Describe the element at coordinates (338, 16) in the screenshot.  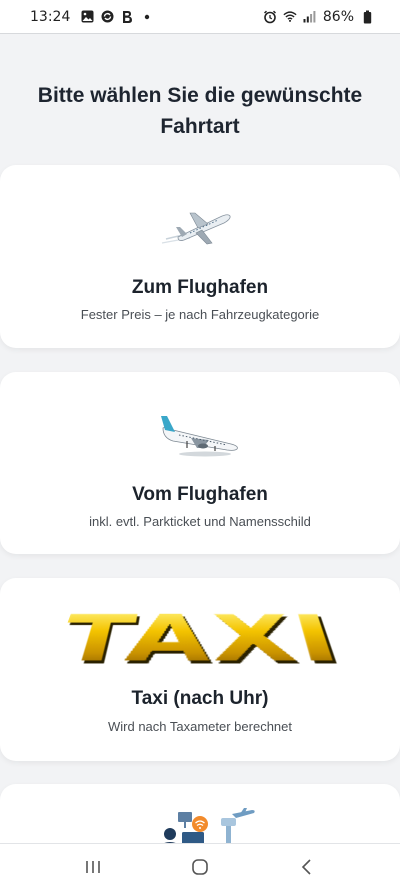
I see `battery-percent: 86%` at that location.